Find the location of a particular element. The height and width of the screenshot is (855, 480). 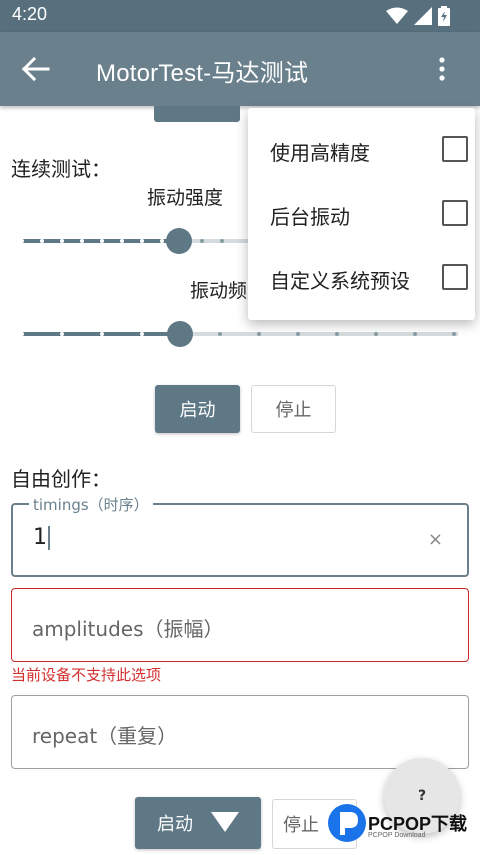

back-arrow-icon is located at coordinates (37, 69).